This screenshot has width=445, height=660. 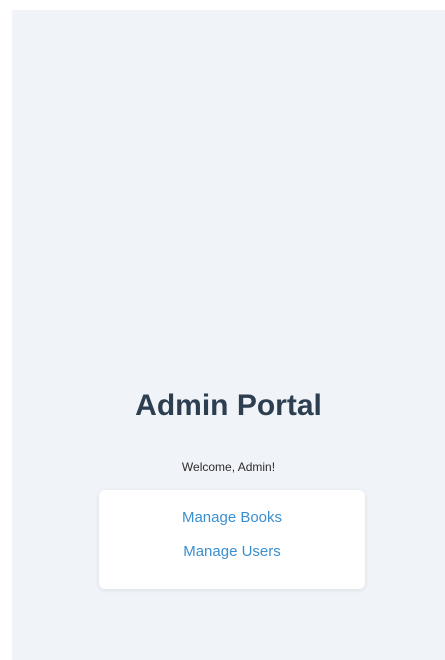 What do you see at coordinates (228, 405) in the screenshot?
I see `page-title: Admin Portal` at bounding box center [228, 405].